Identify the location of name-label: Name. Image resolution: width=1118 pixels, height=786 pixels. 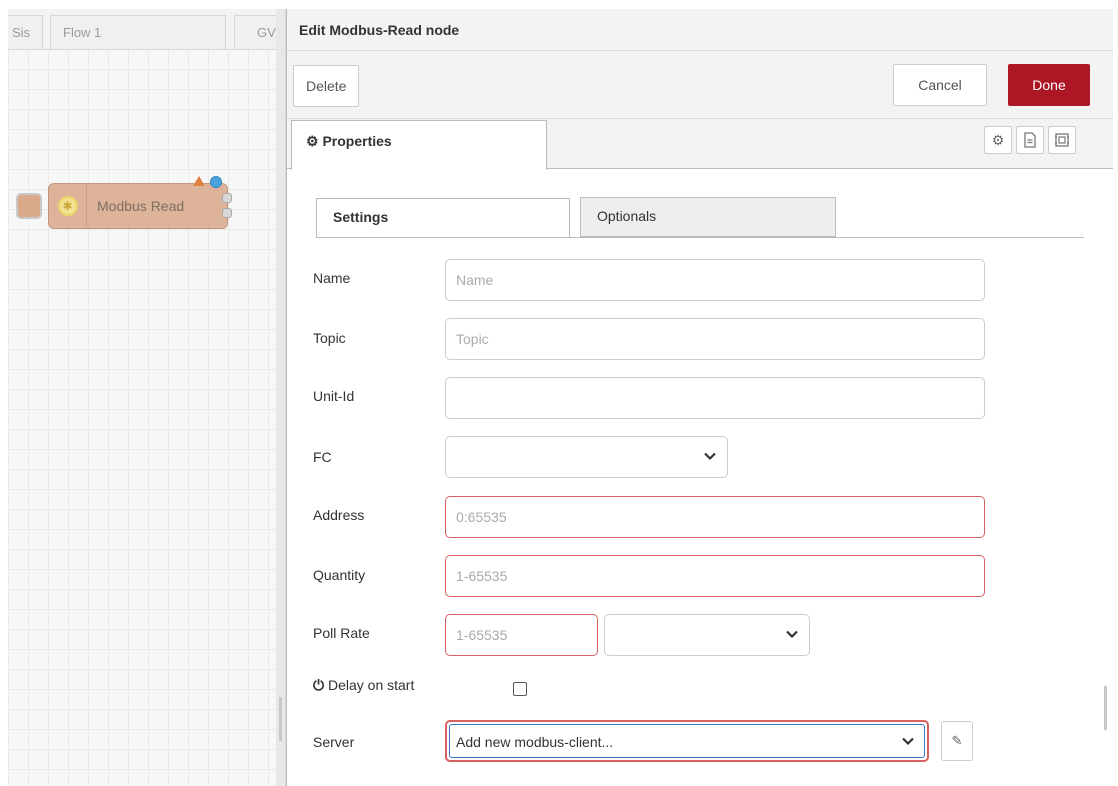
(332, 278).